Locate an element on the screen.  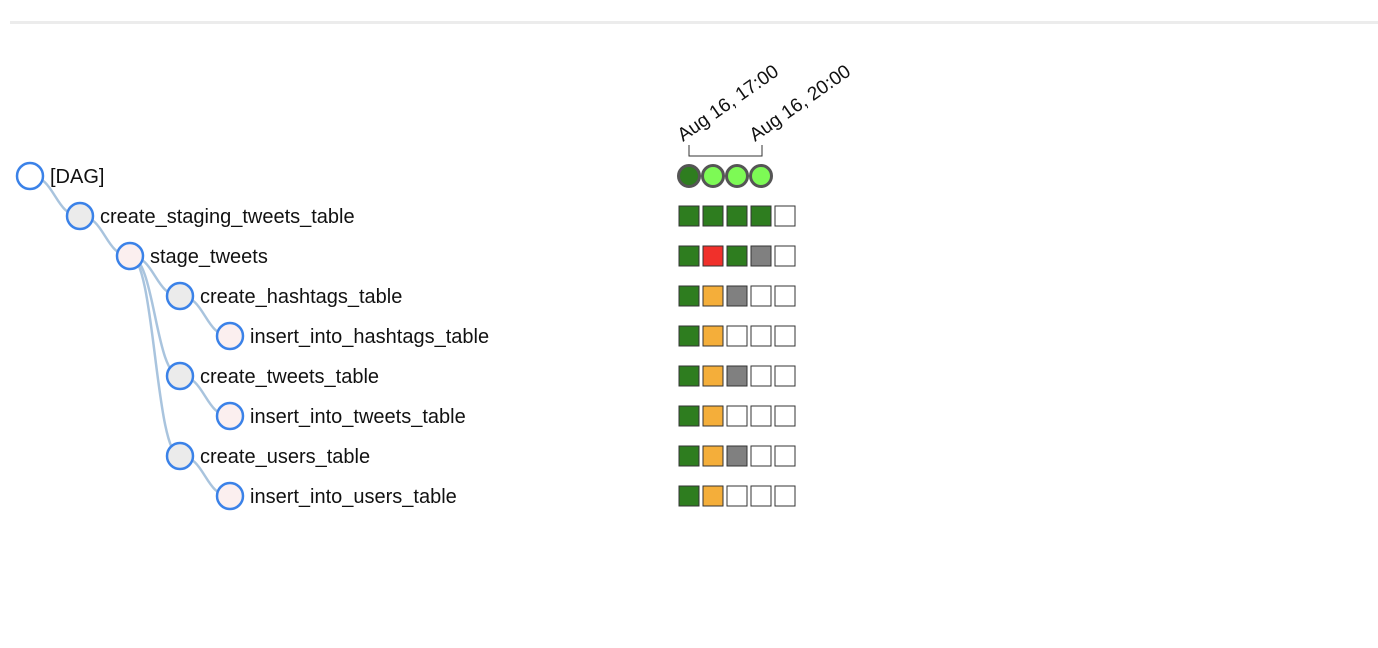
task-label: create_hashtags_table is located at coordinates (301, 297).